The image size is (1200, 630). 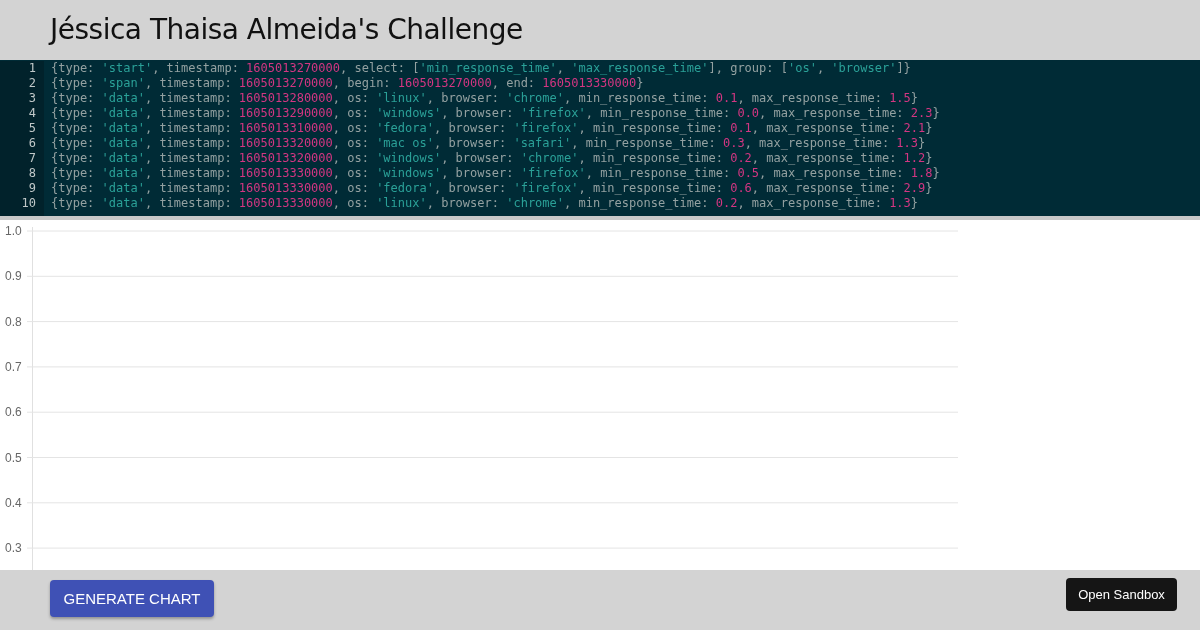 What do you see at coordinates (348, 83) in the screenshot?
I see `code-line: {type: 'span', timestamp: 1605013270000, begin: 1605013270000, end: 1605013330000}` at bounding box center [348, 83].